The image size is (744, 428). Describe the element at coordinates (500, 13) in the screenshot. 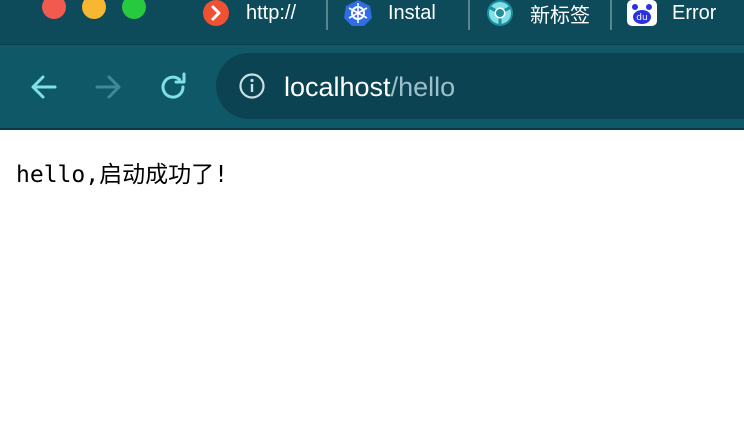

I see `chrome-icon` at that location.